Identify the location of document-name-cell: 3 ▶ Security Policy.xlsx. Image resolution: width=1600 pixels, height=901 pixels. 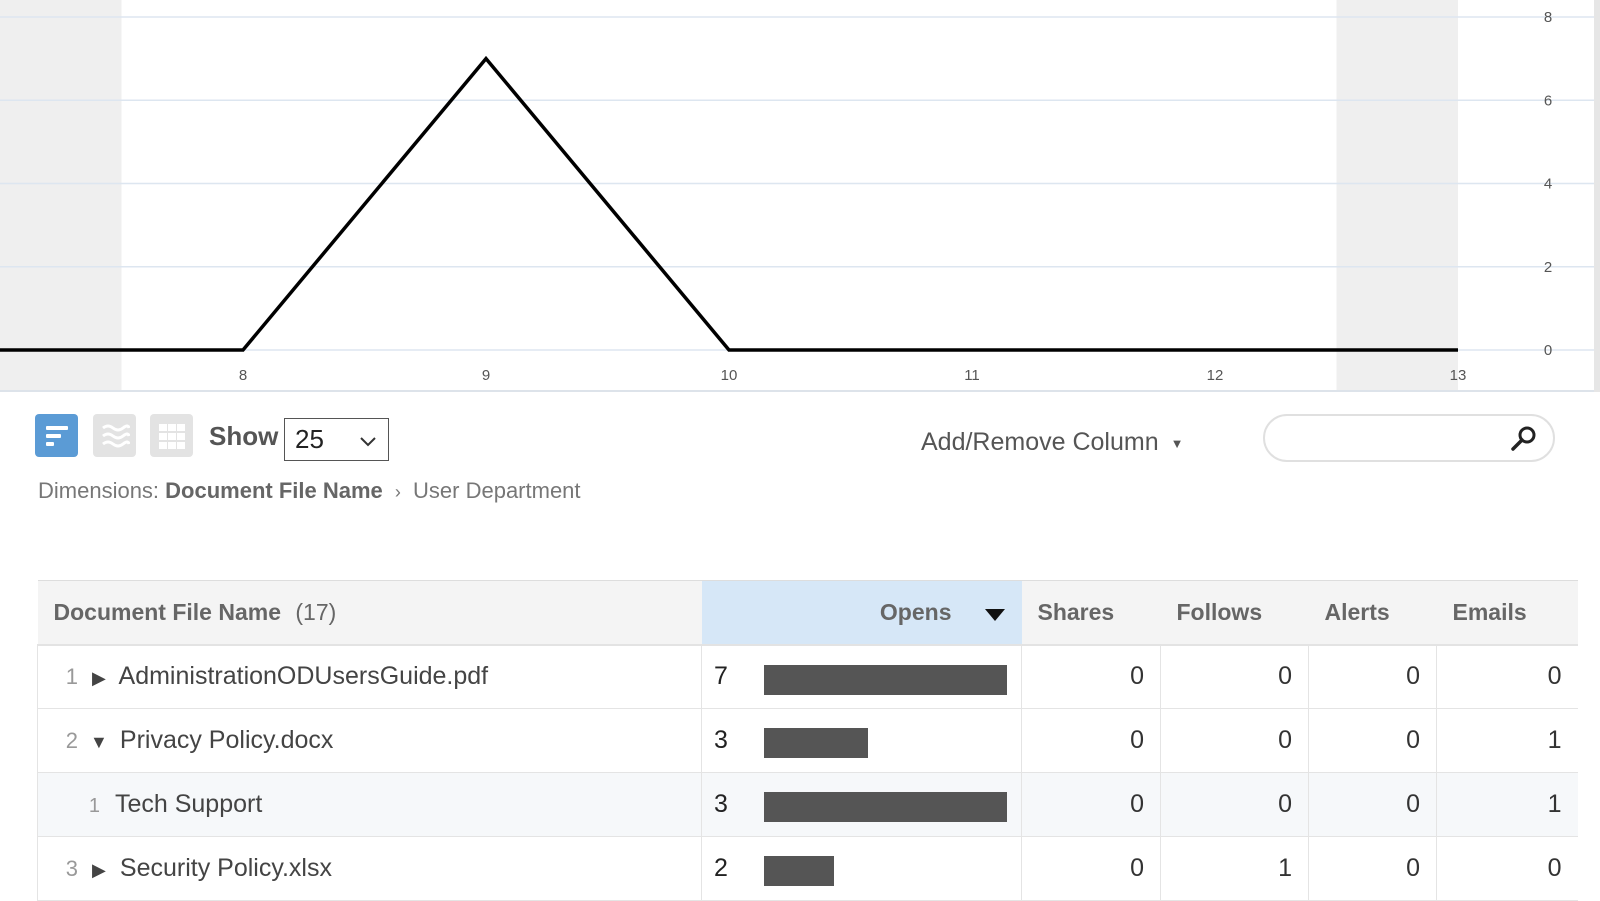
(369, 868).